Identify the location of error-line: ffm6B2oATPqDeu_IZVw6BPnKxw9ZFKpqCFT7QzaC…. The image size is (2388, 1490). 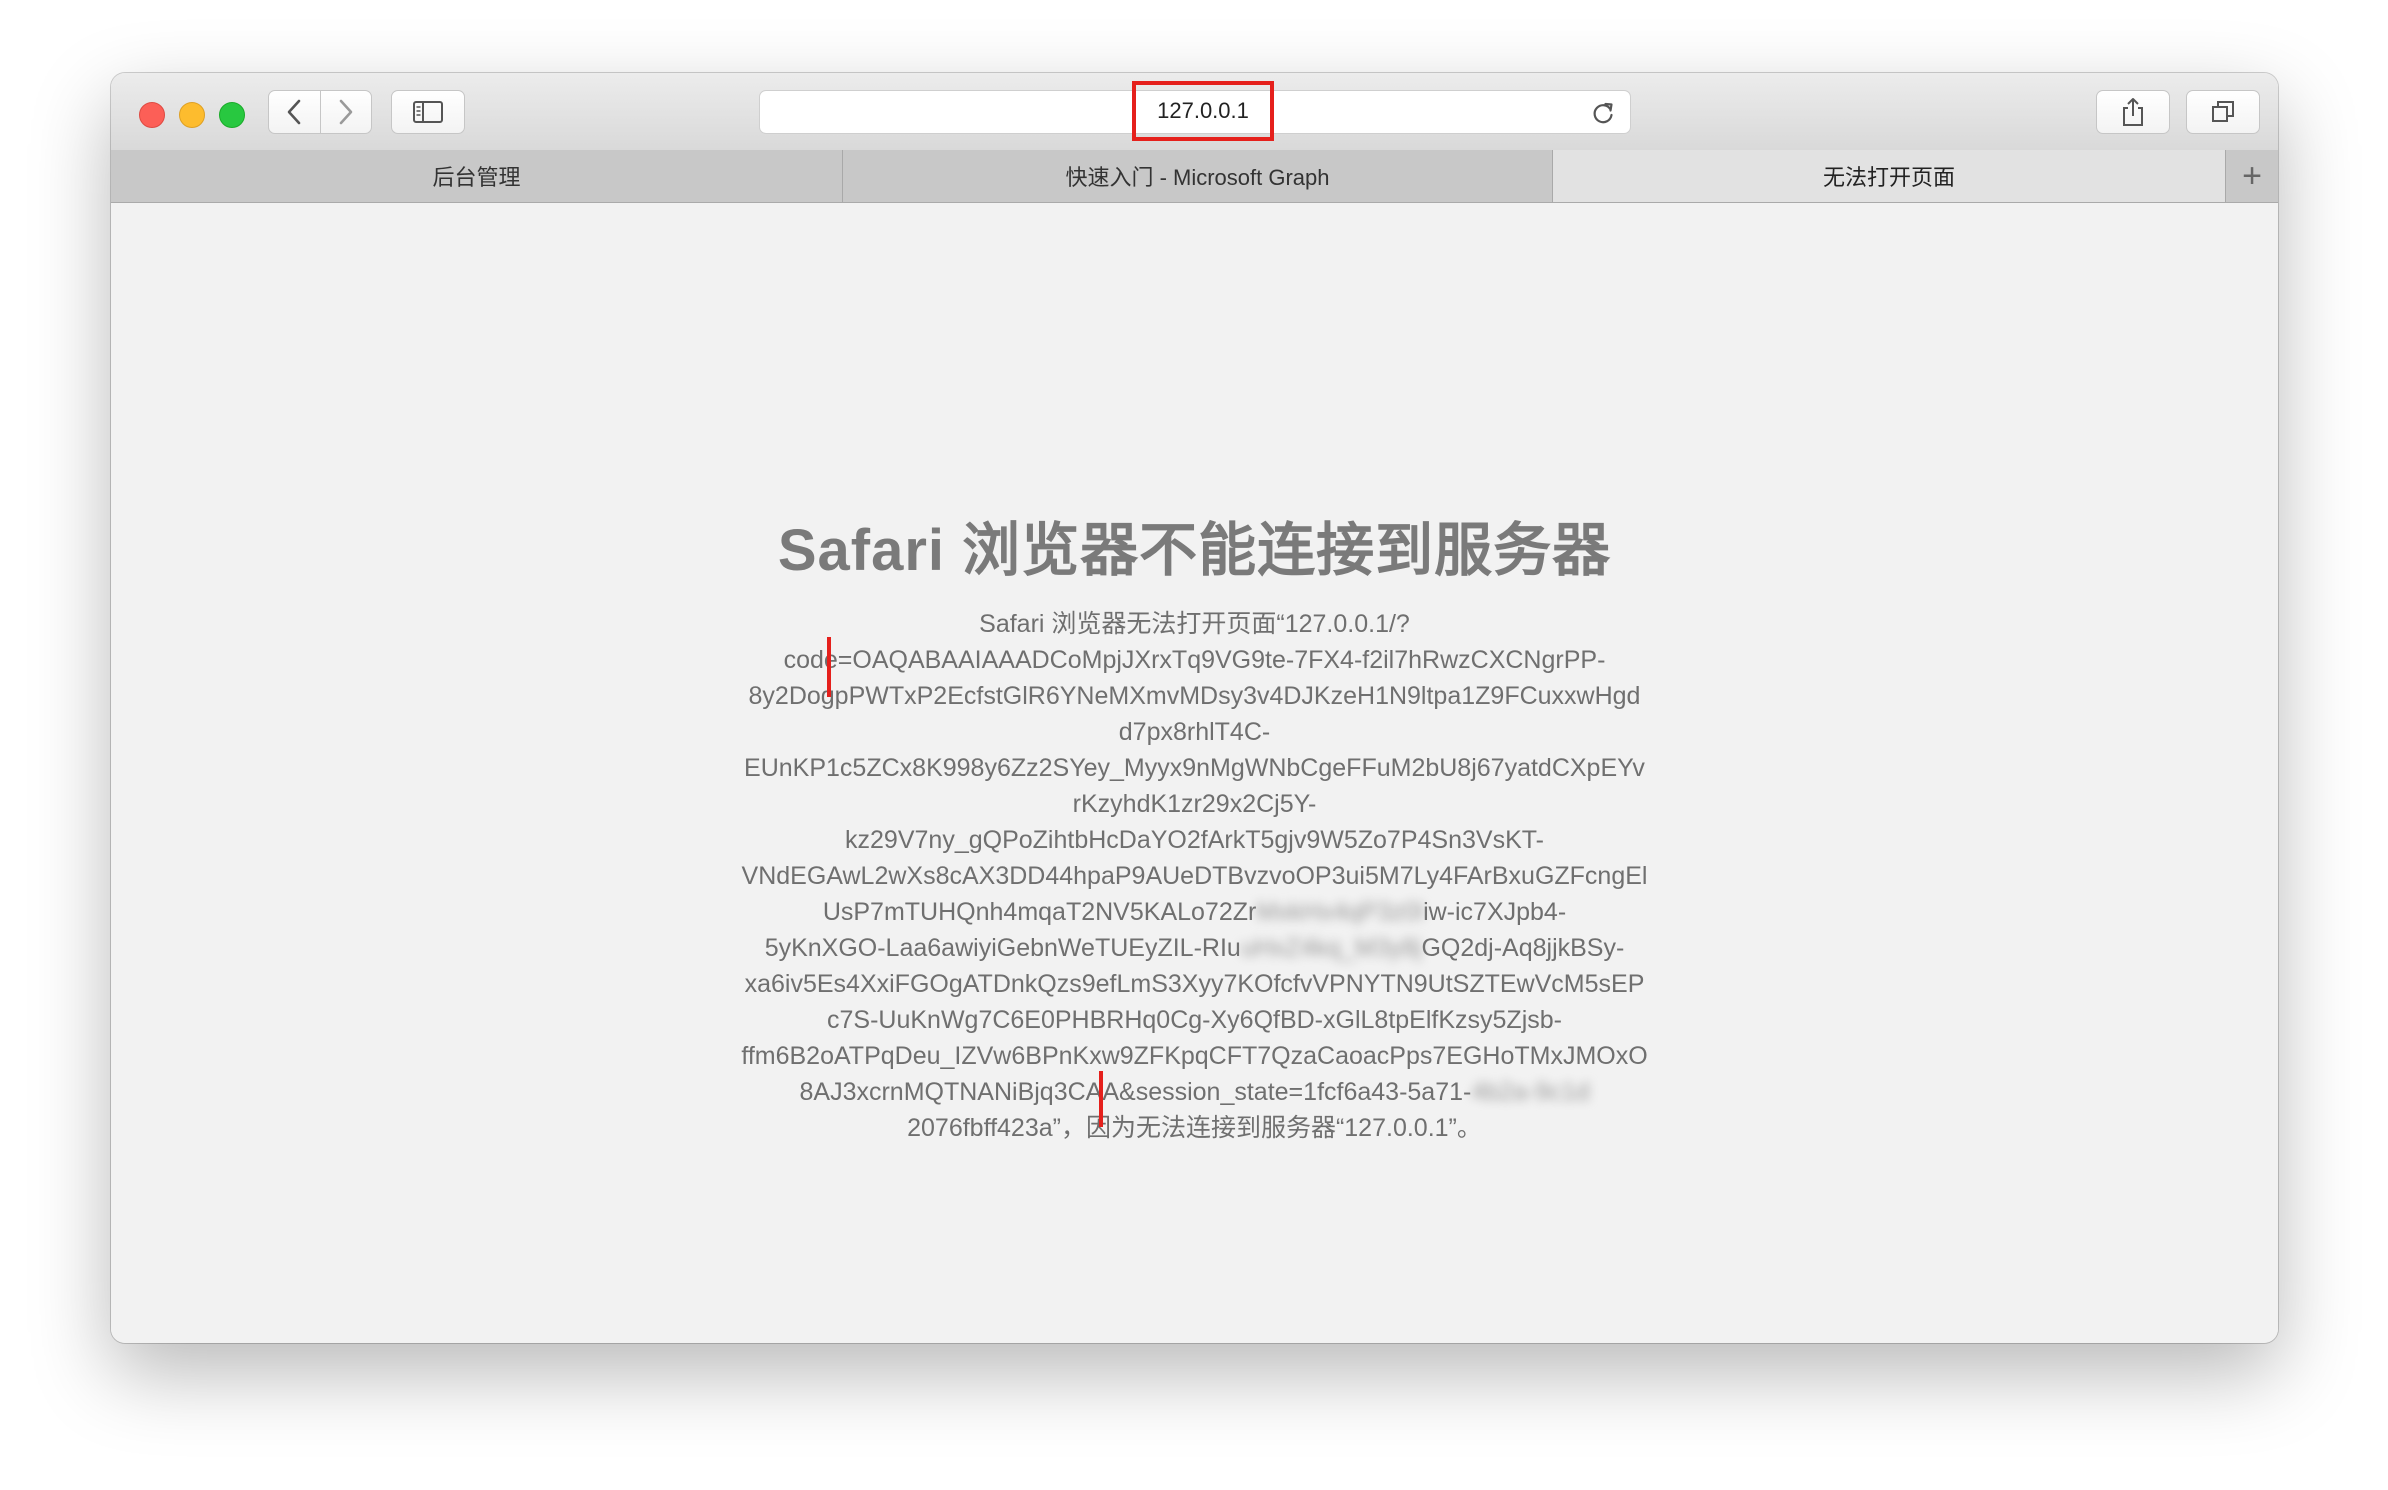
(1194, 1056).